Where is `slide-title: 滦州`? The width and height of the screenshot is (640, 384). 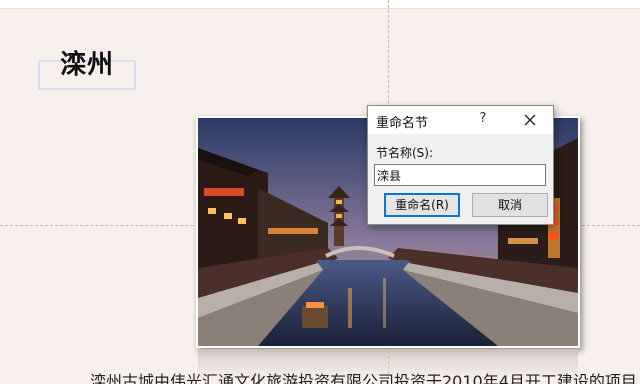 slide-title: 滦州 is located at coordinates (87, 62).